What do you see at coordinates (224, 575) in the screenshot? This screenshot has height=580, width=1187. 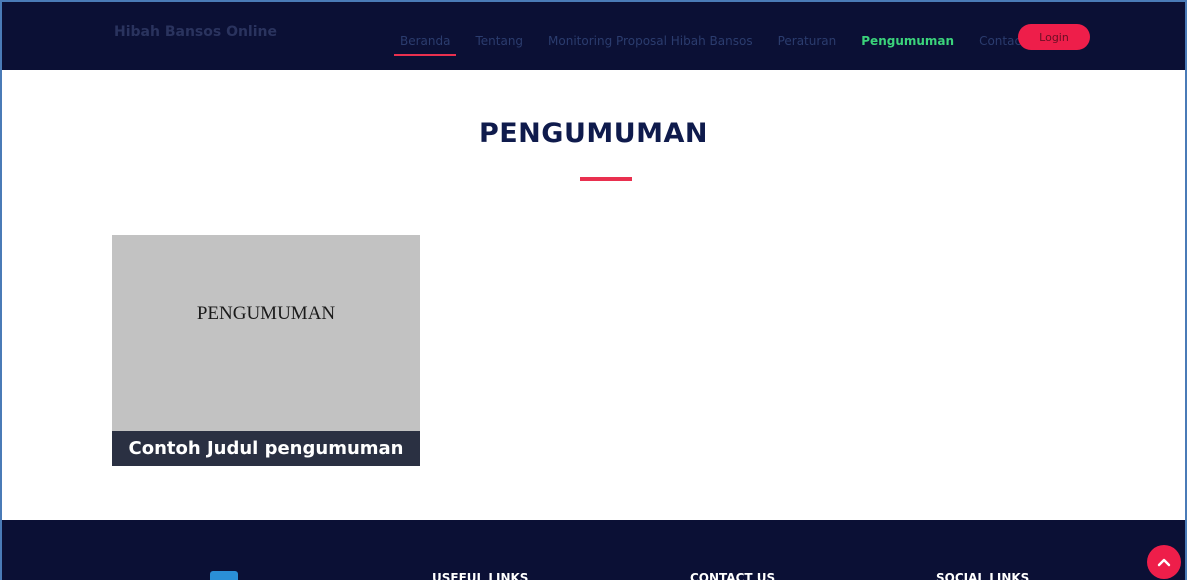 I see `footer-logo` at bounding box center [224, 575].